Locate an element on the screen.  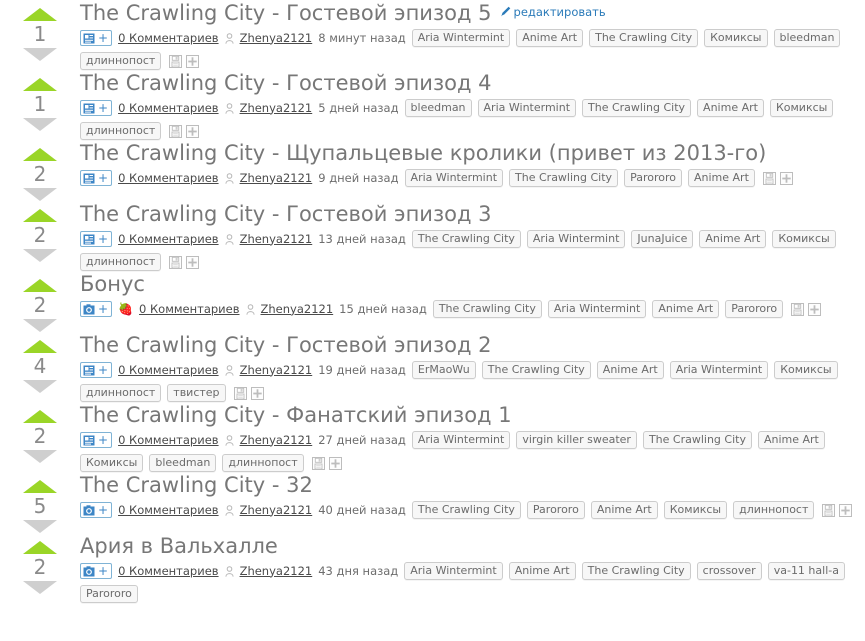
story-title: Бонус is located at coordinates (112, 284).